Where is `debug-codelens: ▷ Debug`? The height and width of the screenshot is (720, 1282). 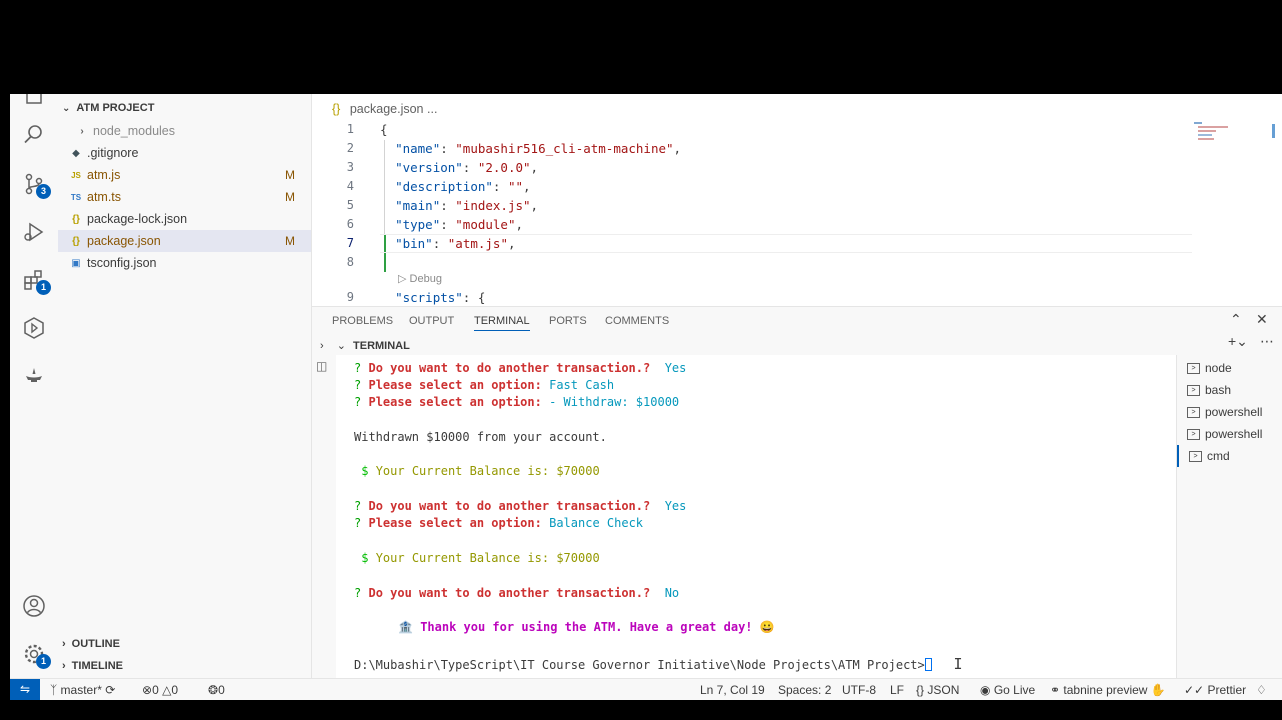
debug-codelens: ▷ Debug is located at coordinates (420, 278).